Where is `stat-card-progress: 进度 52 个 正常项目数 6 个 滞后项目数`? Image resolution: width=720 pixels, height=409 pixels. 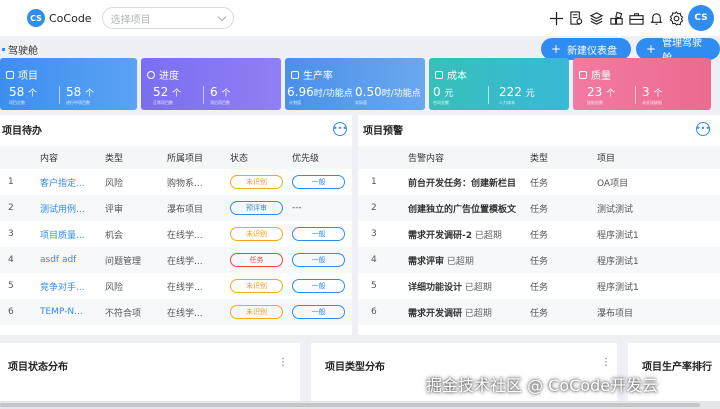
stat-card-progress: 进度 52 个 正常项目数 6 个 滞后项目数 is located at coordinates (211, 84).